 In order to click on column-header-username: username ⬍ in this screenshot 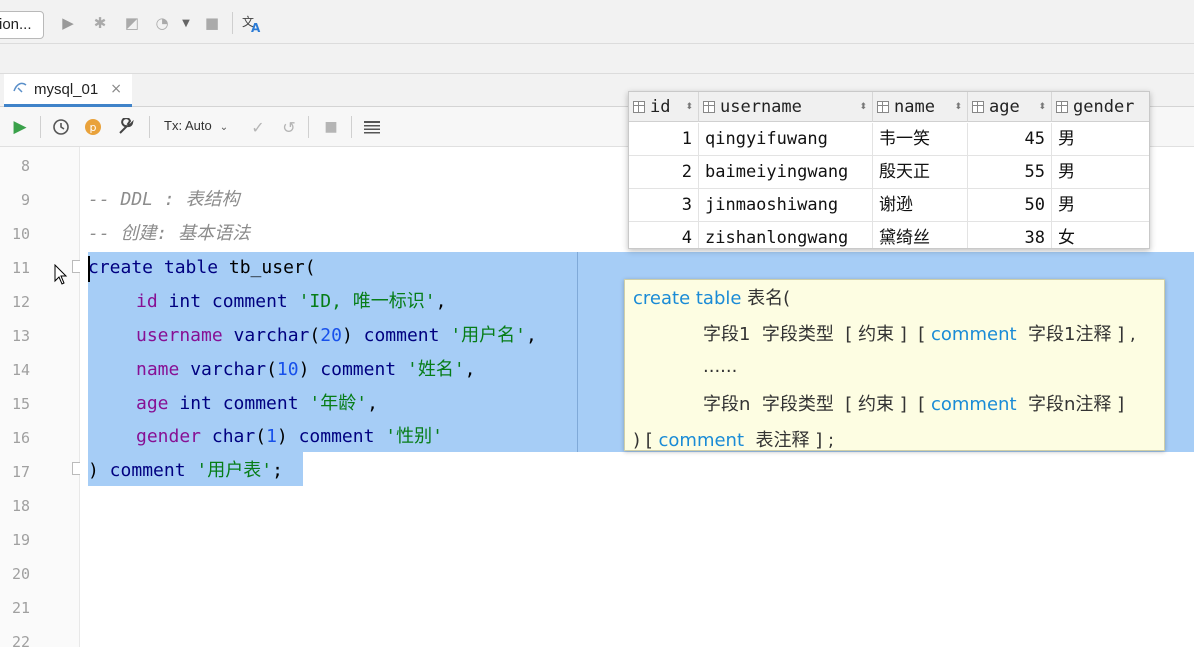, I will do `click(786, 107)`.